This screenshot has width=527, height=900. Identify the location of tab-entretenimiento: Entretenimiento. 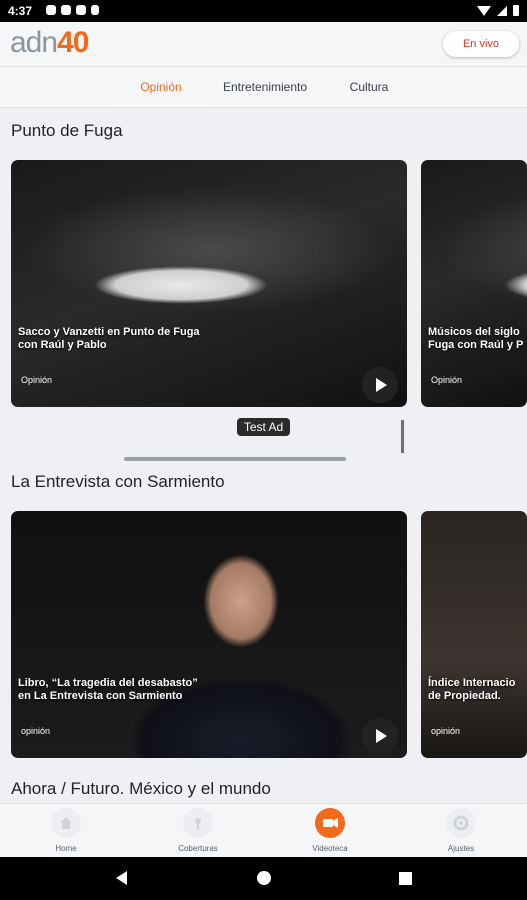
(265, 87).